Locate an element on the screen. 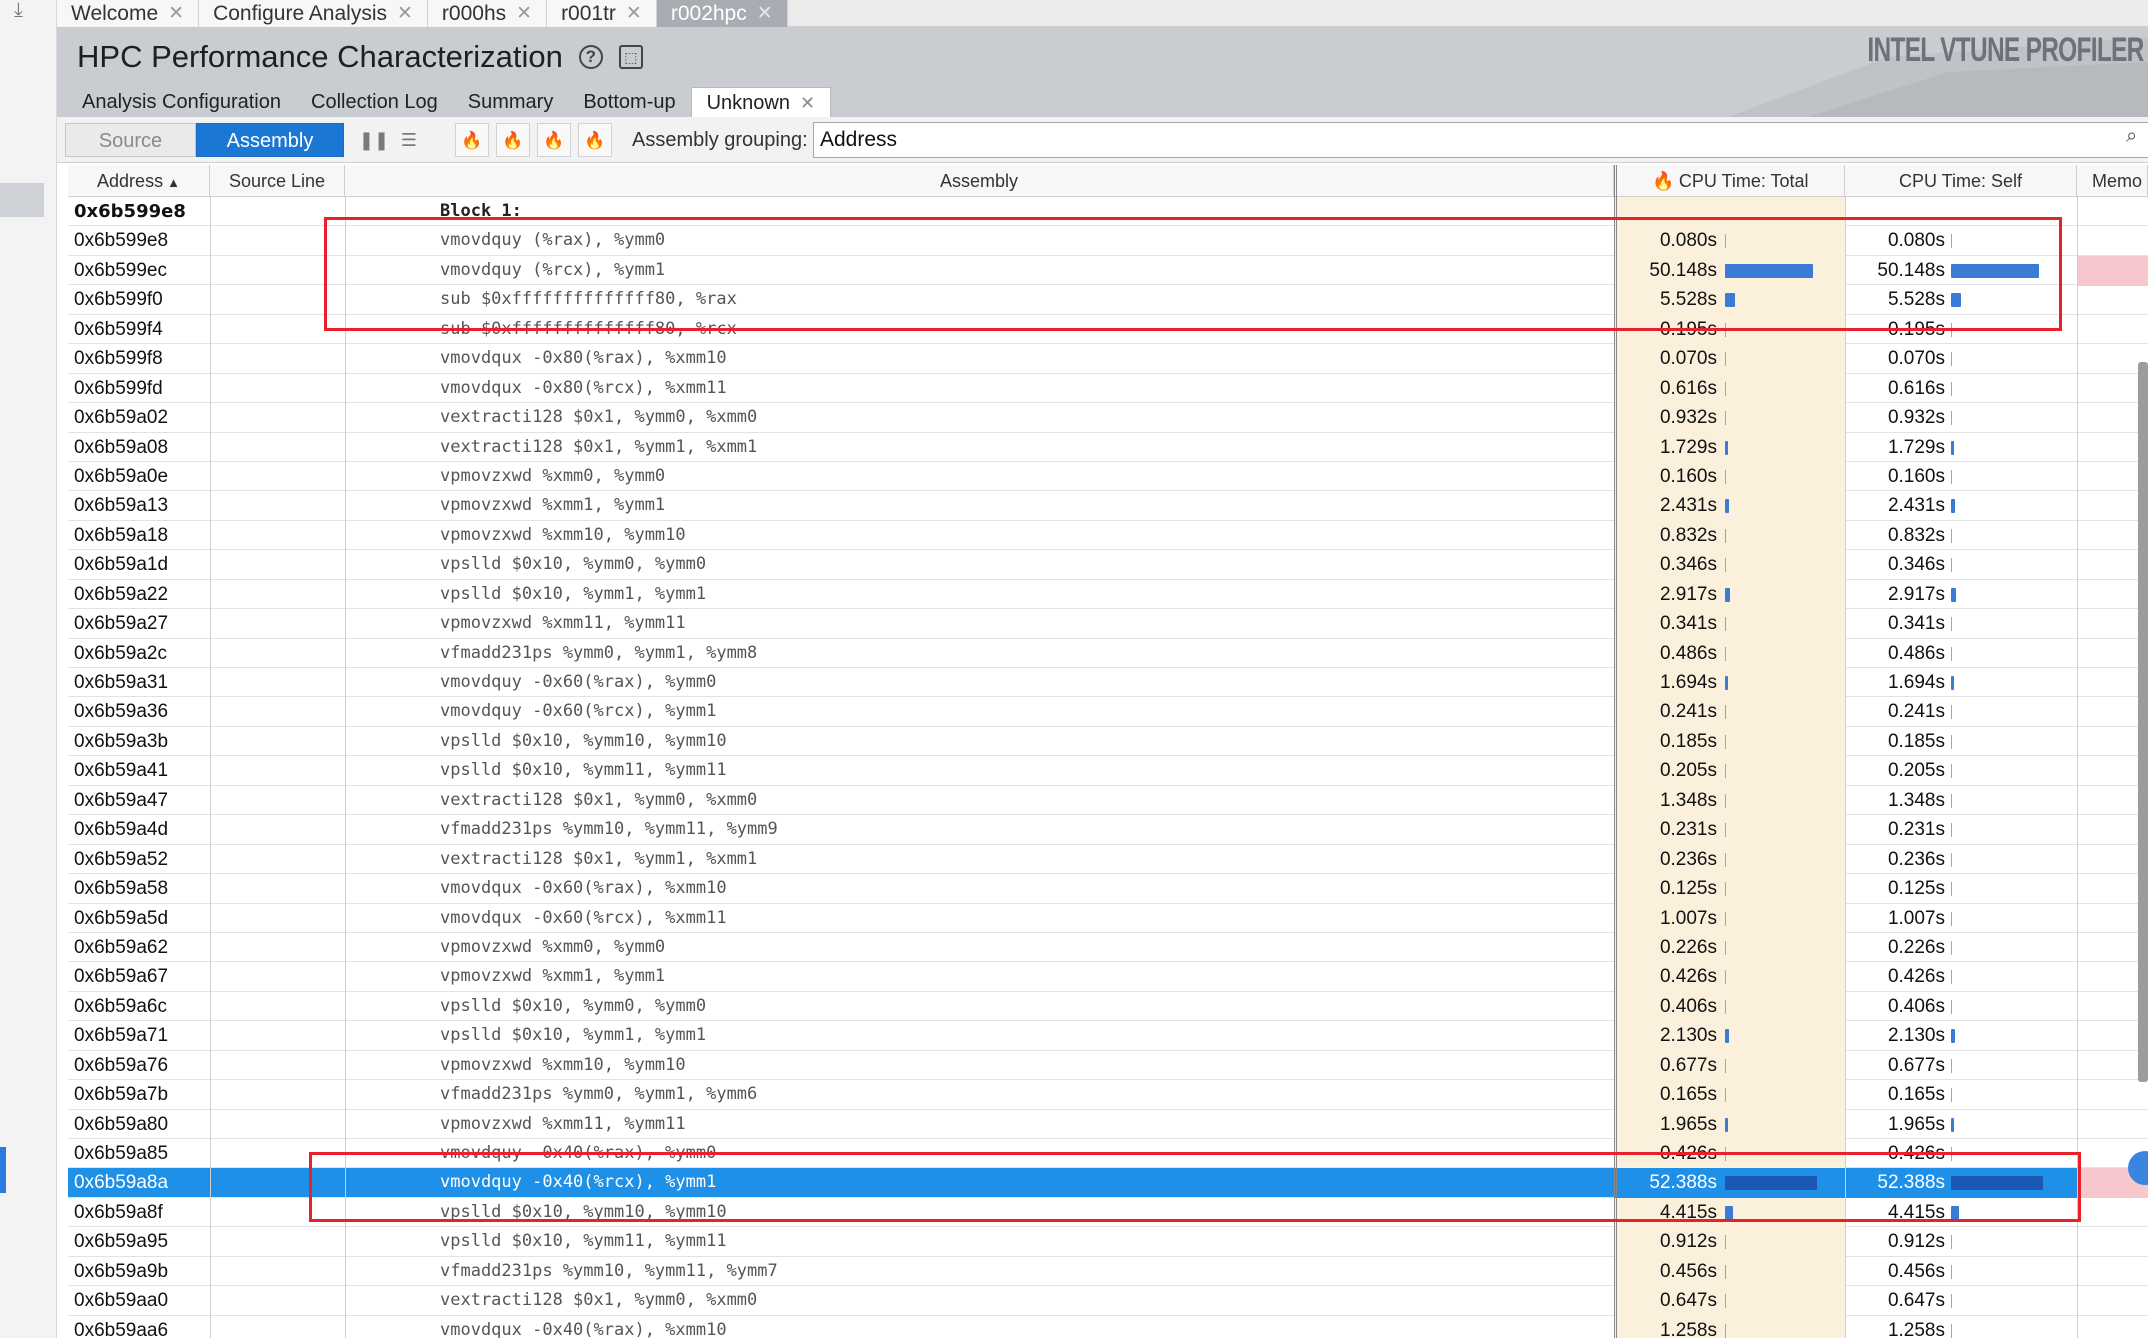  search-icon: ⌕ is located at coordinates (2137, 140).